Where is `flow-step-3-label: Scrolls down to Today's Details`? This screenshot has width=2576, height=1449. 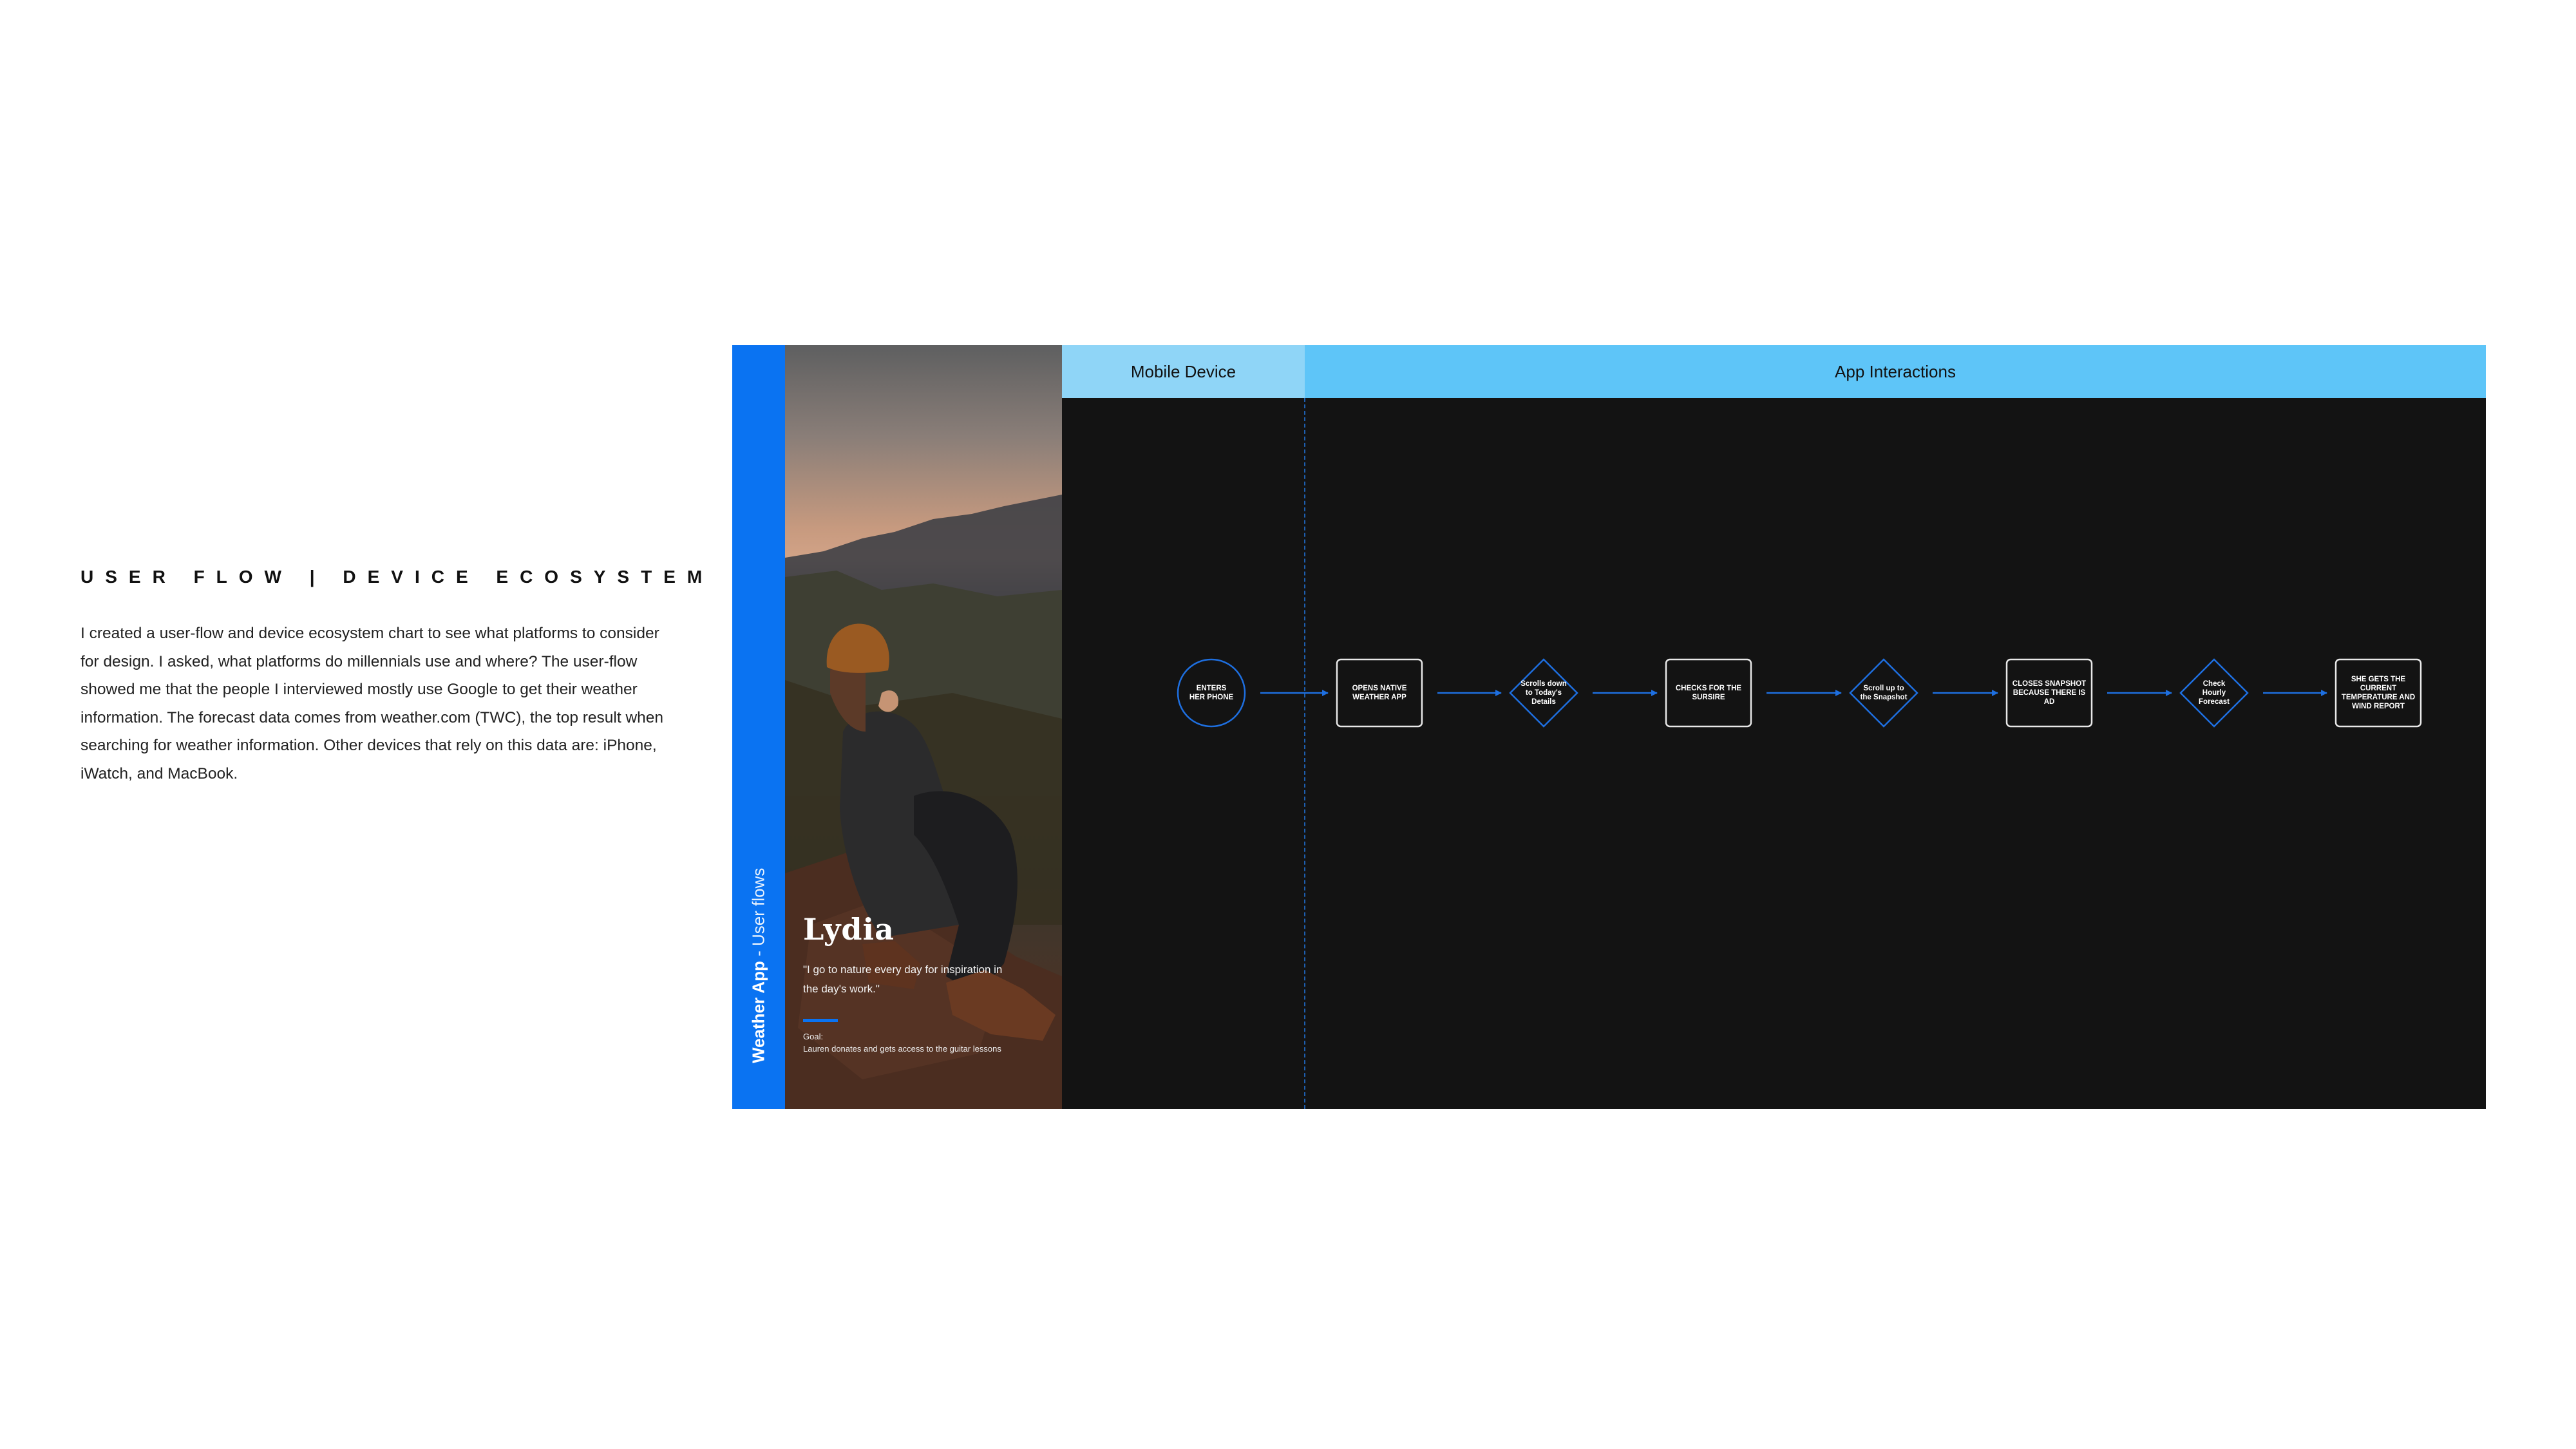
flow-step-3-label: Scrolls down to Today's Details is located at coordinates (1543, 693).